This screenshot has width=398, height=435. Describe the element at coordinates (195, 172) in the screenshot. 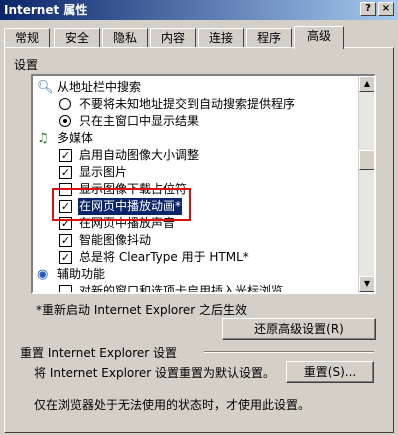

I see `list-item: ✓ 显示图片` at that location.